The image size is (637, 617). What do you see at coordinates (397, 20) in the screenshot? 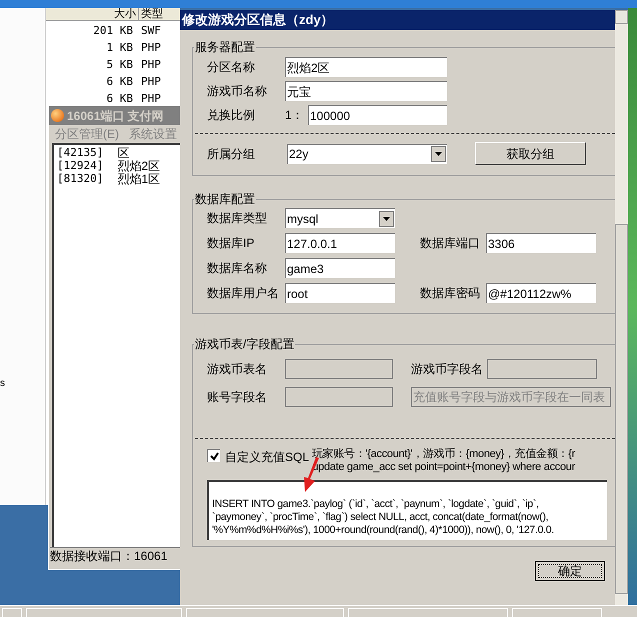
I see `window-title: 修改游戏分区信息（zdy）` at bounding box center [397, 20].